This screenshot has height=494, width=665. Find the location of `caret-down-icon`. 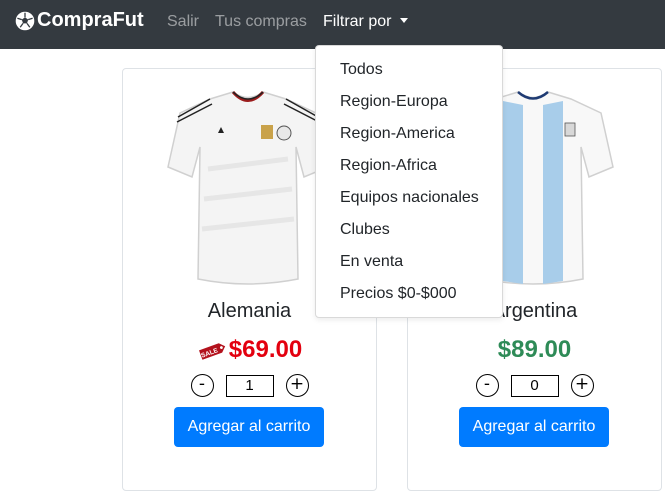

caret-down-icon is located at coordinates (404, 20).